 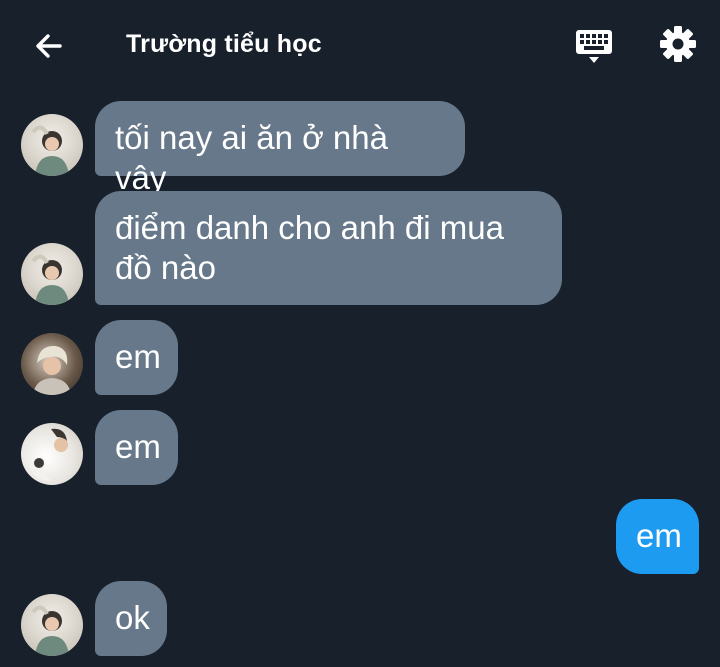 I want to click on keyboard-icon, so click(x=594, y=46).